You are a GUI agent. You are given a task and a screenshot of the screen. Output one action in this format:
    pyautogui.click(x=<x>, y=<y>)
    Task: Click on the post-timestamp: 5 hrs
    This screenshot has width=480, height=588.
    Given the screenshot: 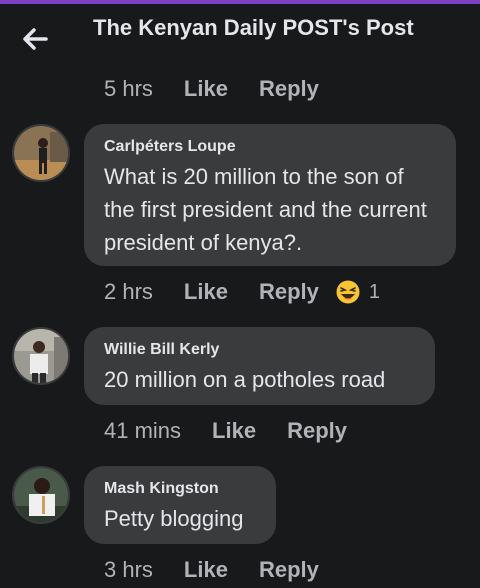 What is the action you would take?
    pyautogui.click(x=128, y=88)
    